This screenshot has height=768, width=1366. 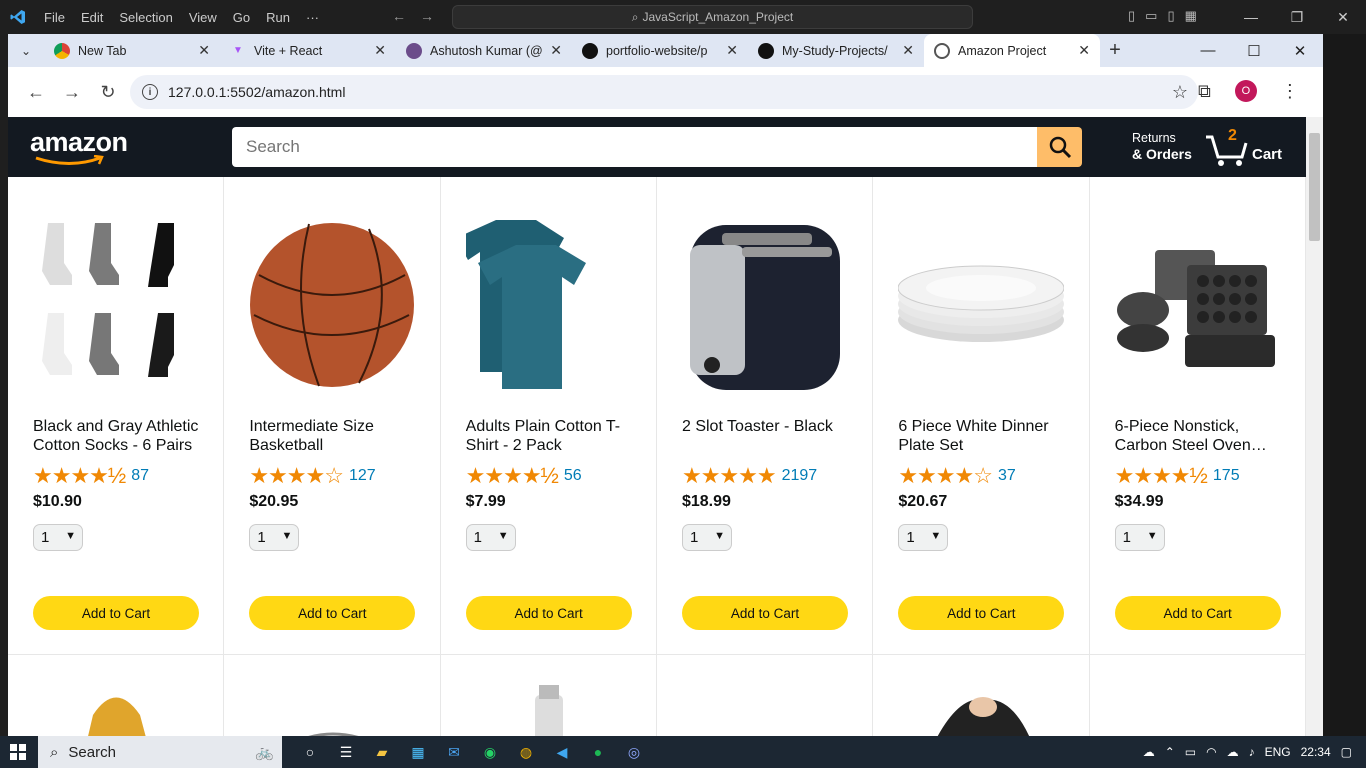 What do you see at coordinates (1204, 91) in the screenshot?
I see `extensions-puzzle-icon: ⧉` at bounding box center [1204, 91].